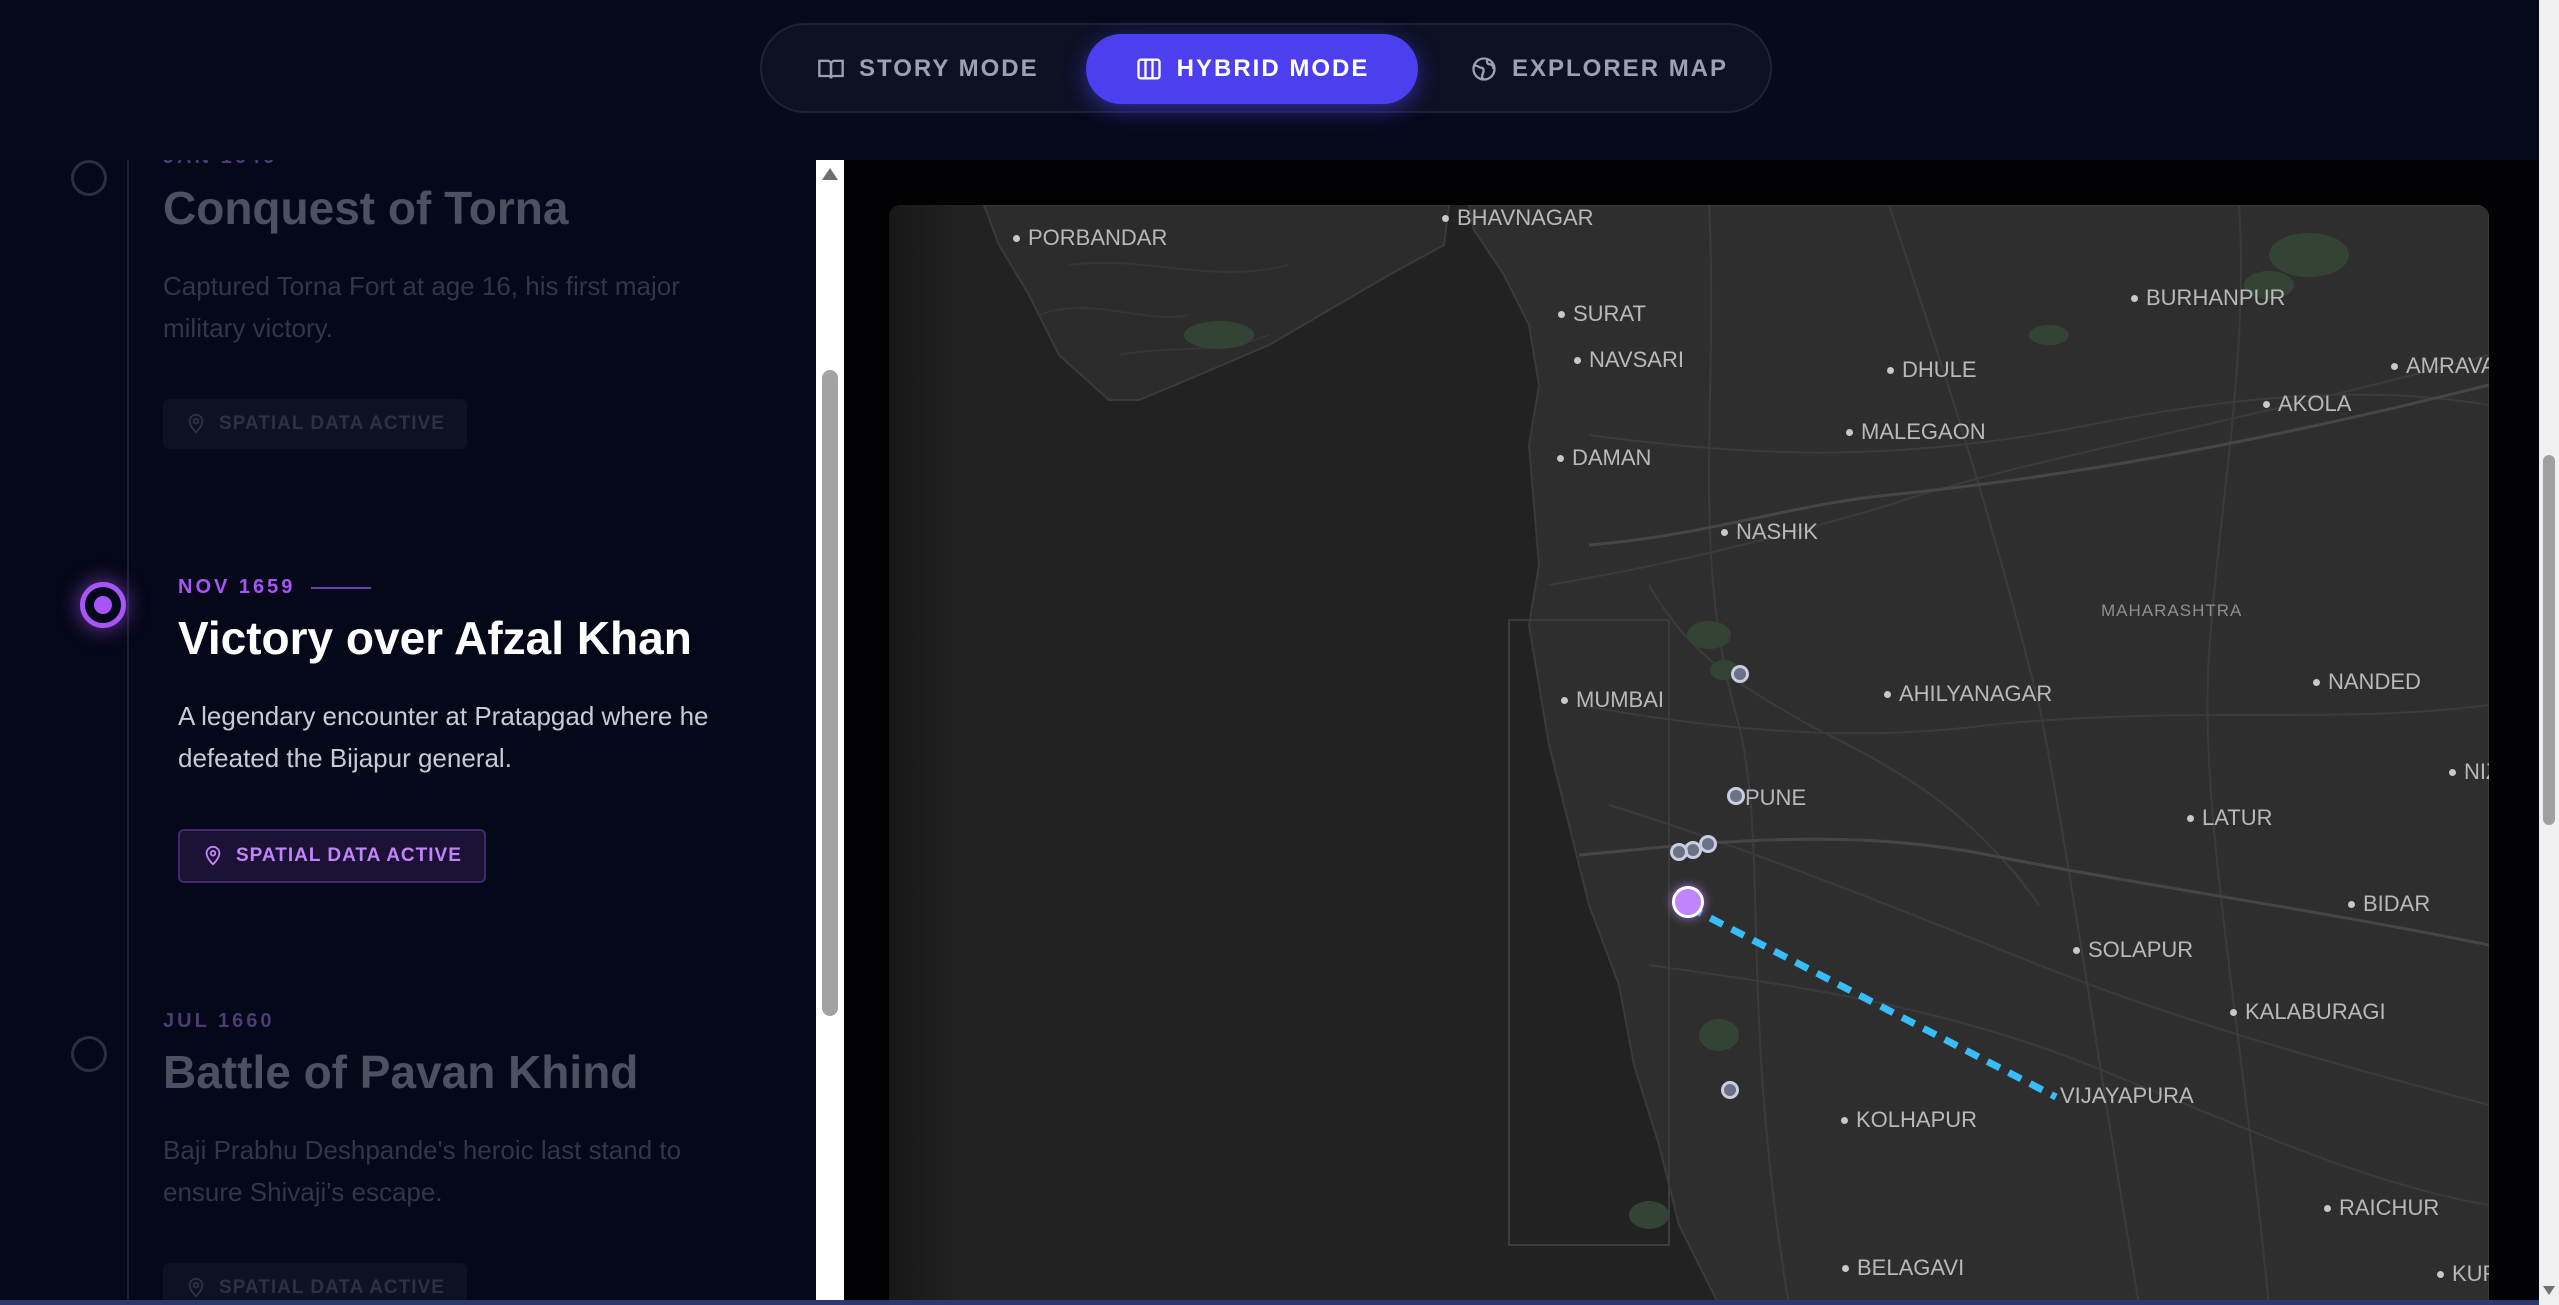  What do you see at coordinates (1518, 218) in the screenshot?
I see `city-label: BHAVNAGAR` at bounding box center [1518, 218].